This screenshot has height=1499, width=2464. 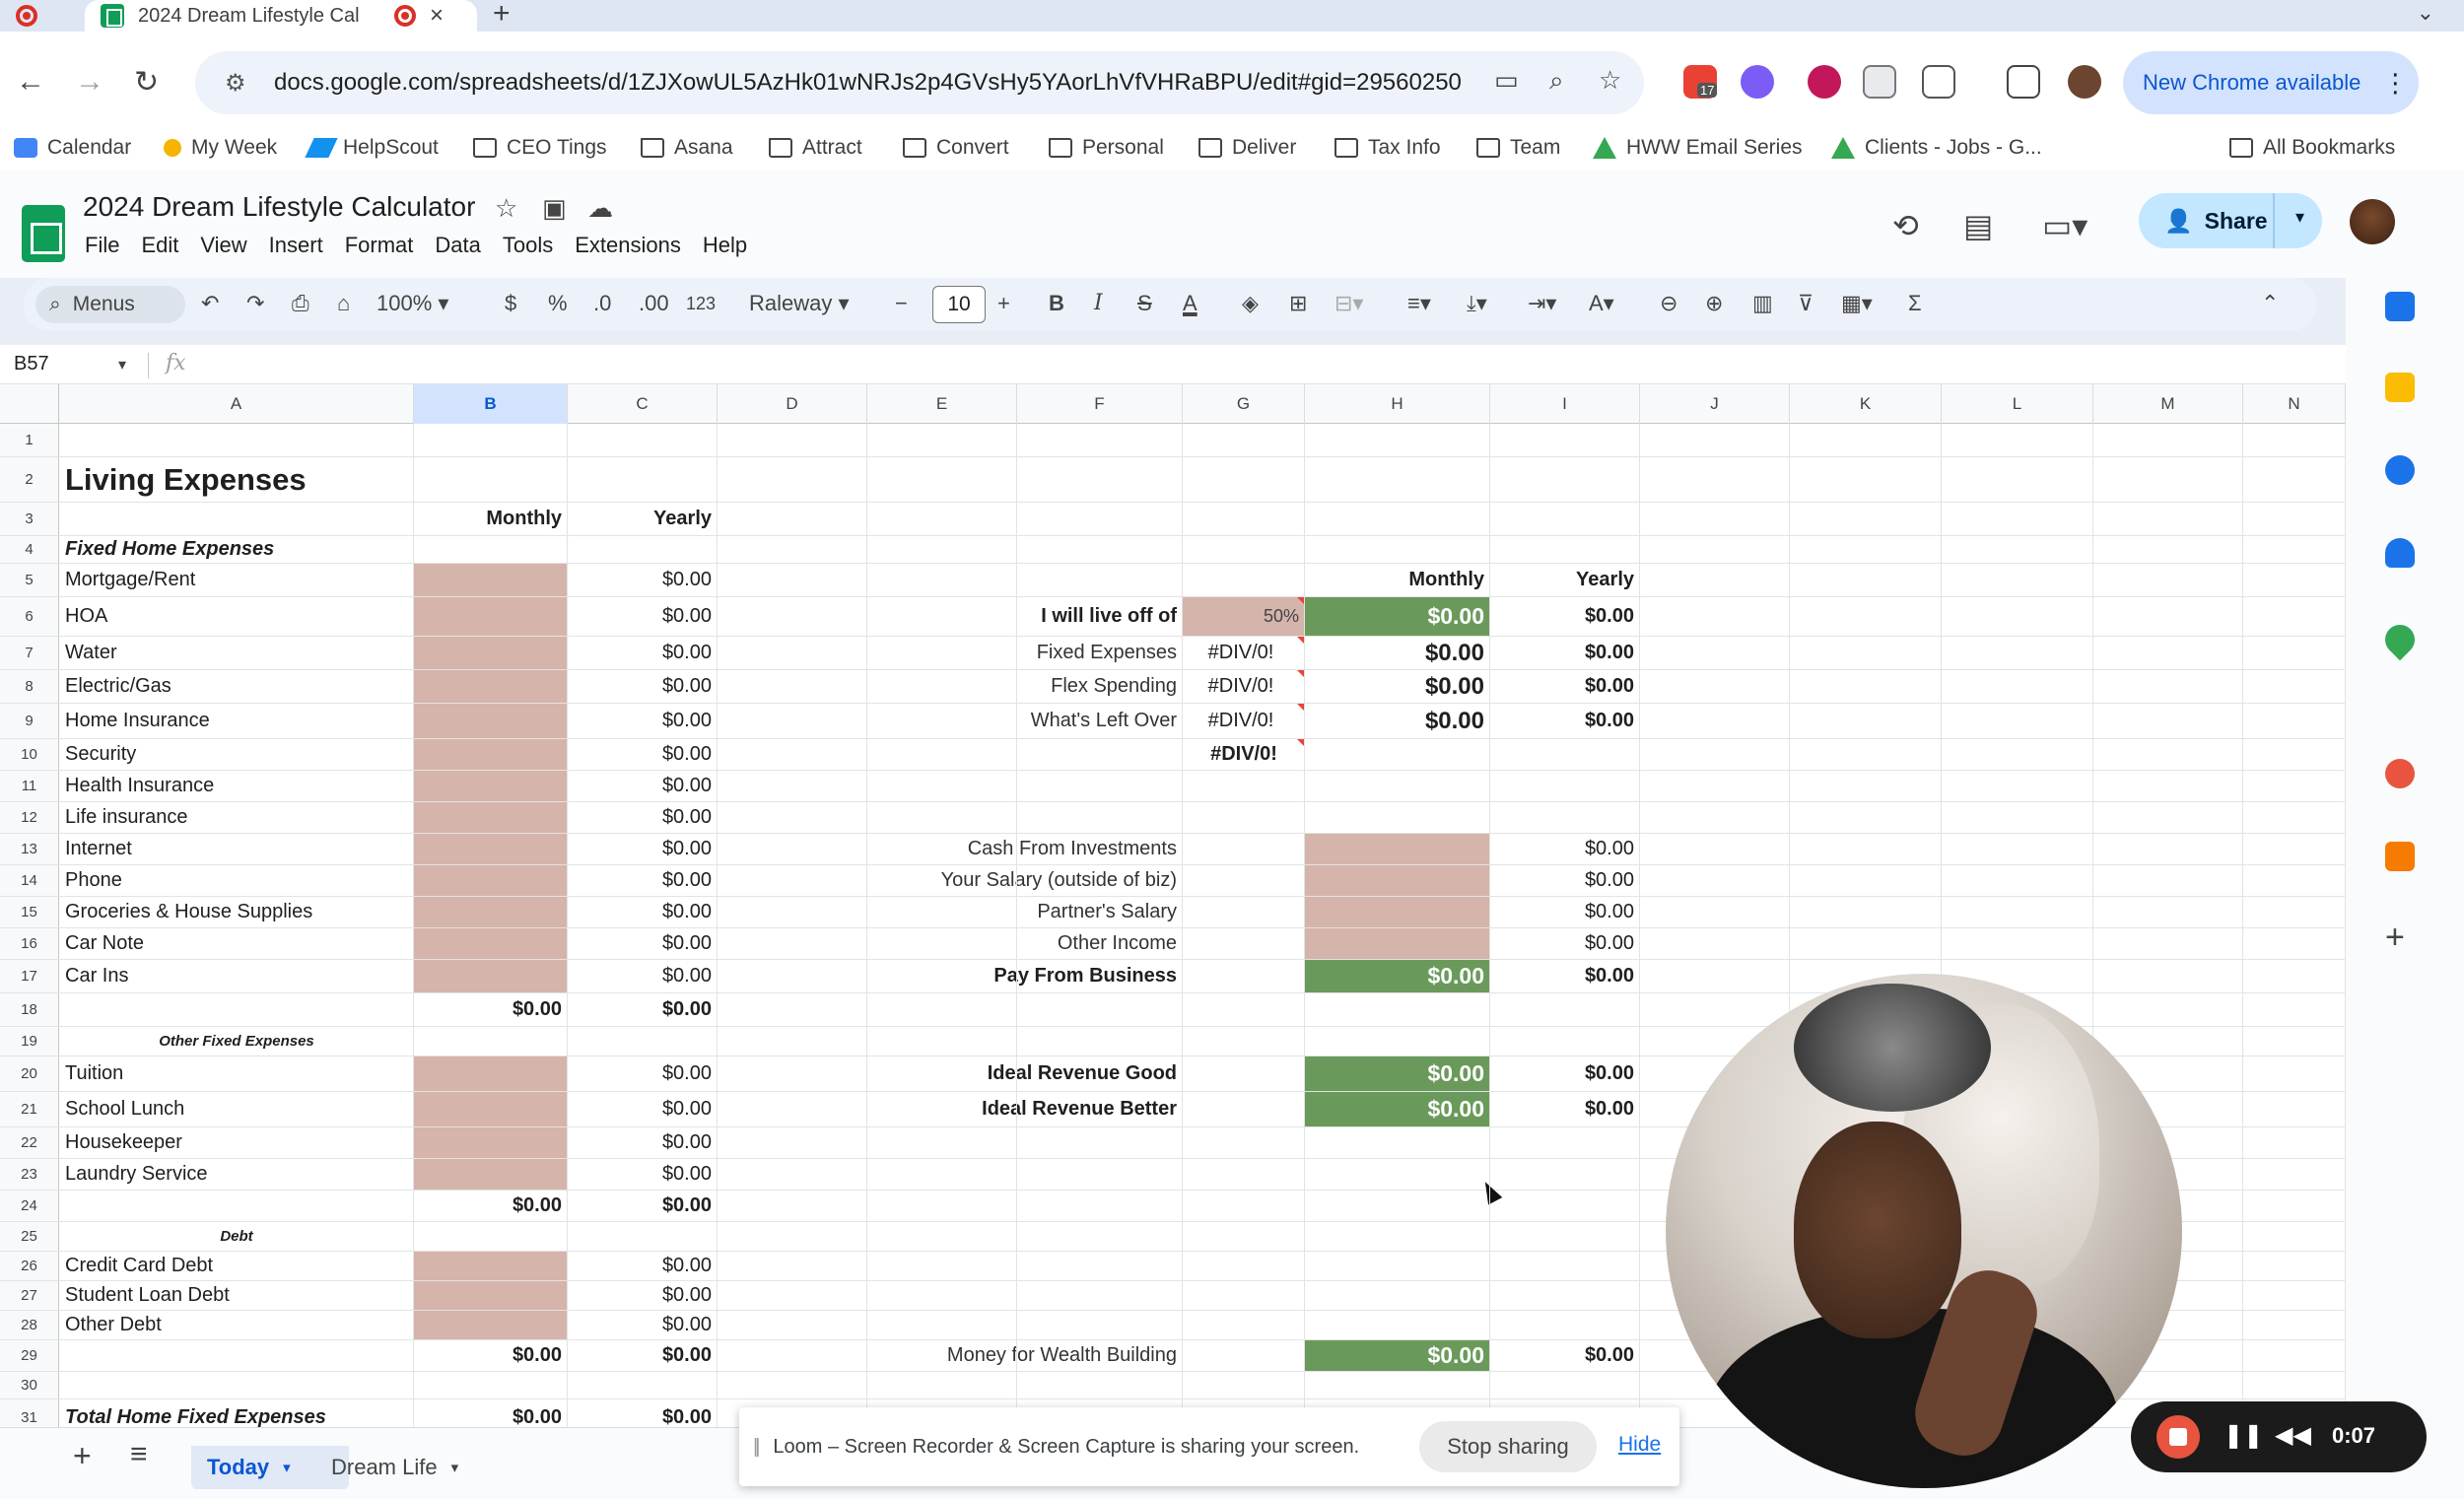 I want to click on loom-extension-icon, so click(x=1824, y=82).